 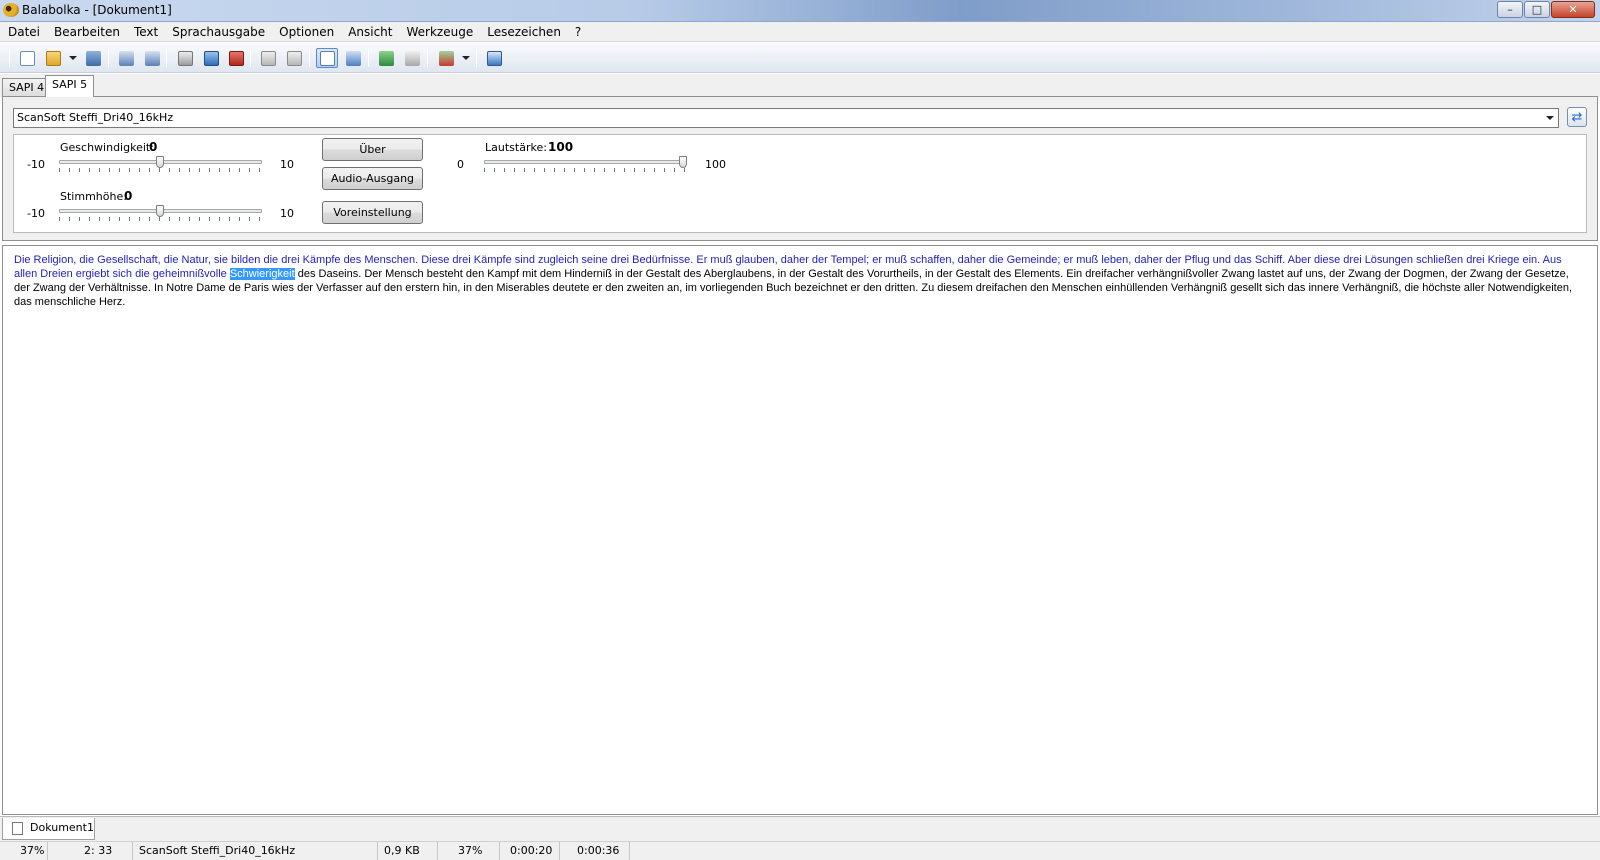 What do you see at coordinates (17, 828) in the screenshot?
I see `document-icon` at bounding box center [17, 828].